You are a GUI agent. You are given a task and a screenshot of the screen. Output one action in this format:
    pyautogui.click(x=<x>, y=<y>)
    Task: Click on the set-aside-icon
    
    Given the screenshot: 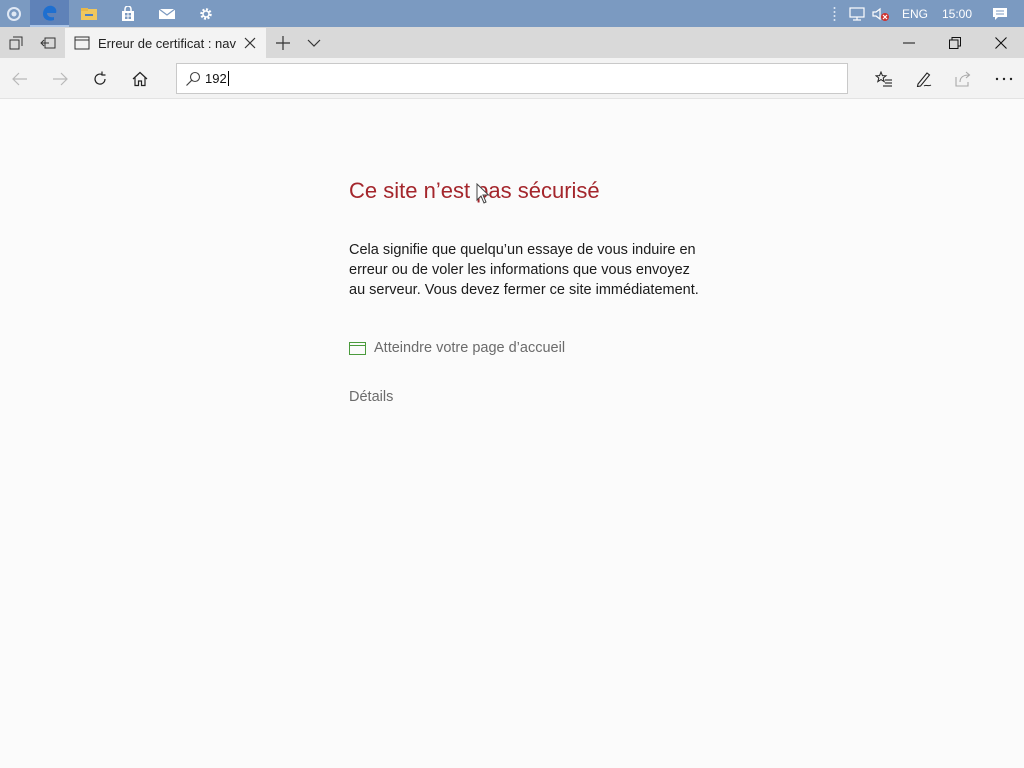 What is the action you would take?
    pyautogui.click(x=48, y=42)
    